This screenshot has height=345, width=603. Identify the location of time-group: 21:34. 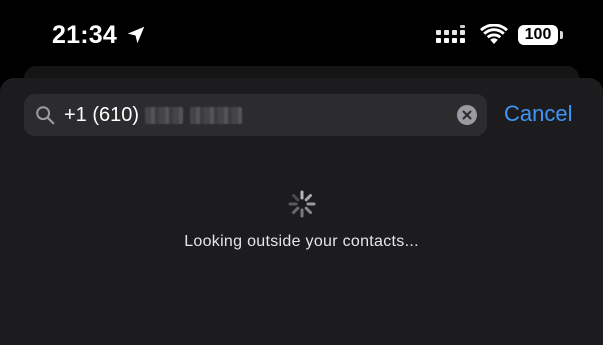
(99, 35).